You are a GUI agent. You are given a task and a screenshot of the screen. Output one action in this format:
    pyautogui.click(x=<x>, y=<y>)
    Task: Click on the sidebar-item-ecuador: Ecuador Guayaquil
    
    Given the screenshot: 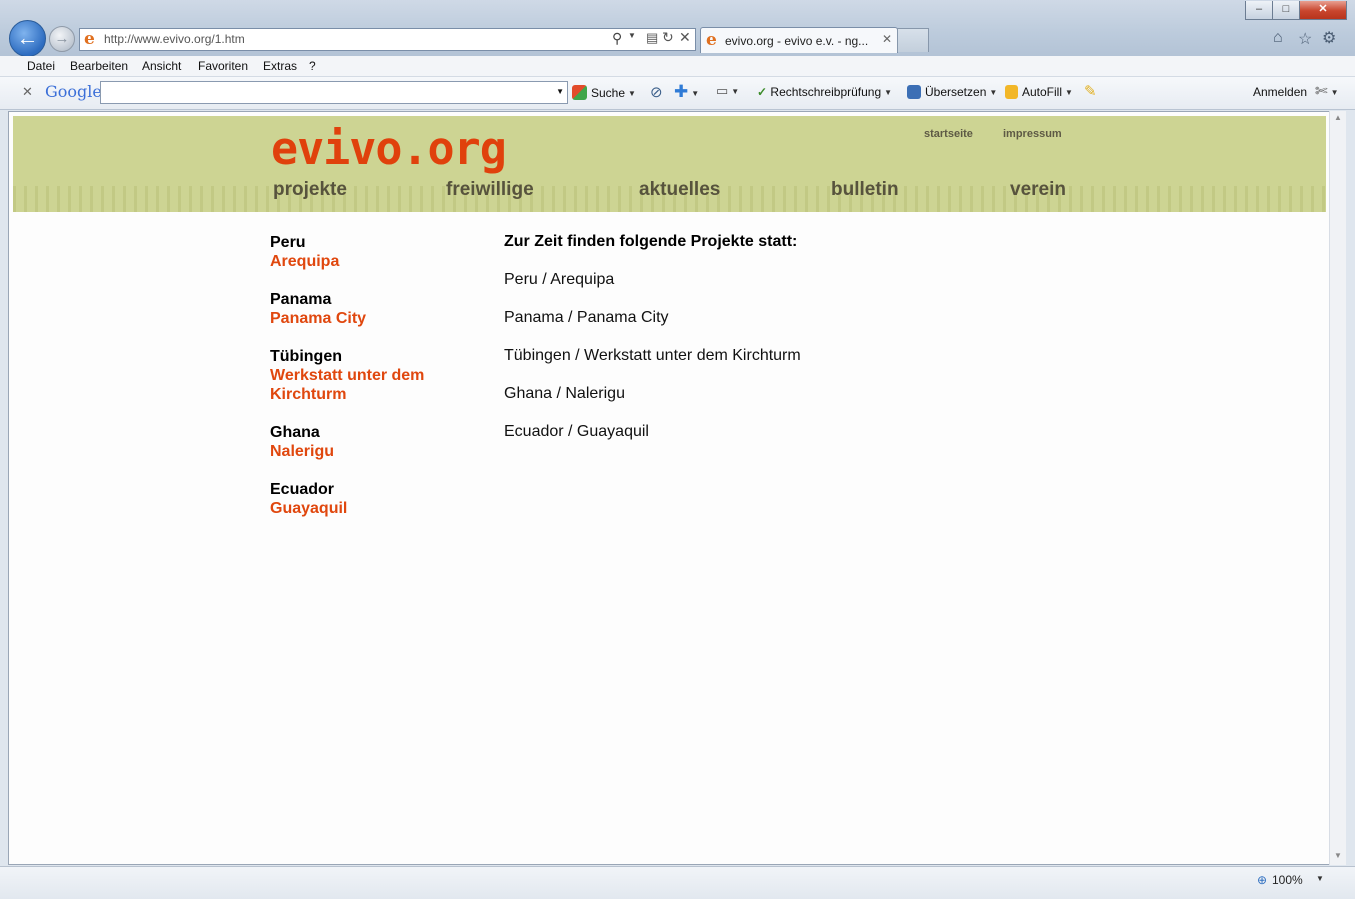 What is the action you would take?
    pyautogui.click(x=308, y=499)
    